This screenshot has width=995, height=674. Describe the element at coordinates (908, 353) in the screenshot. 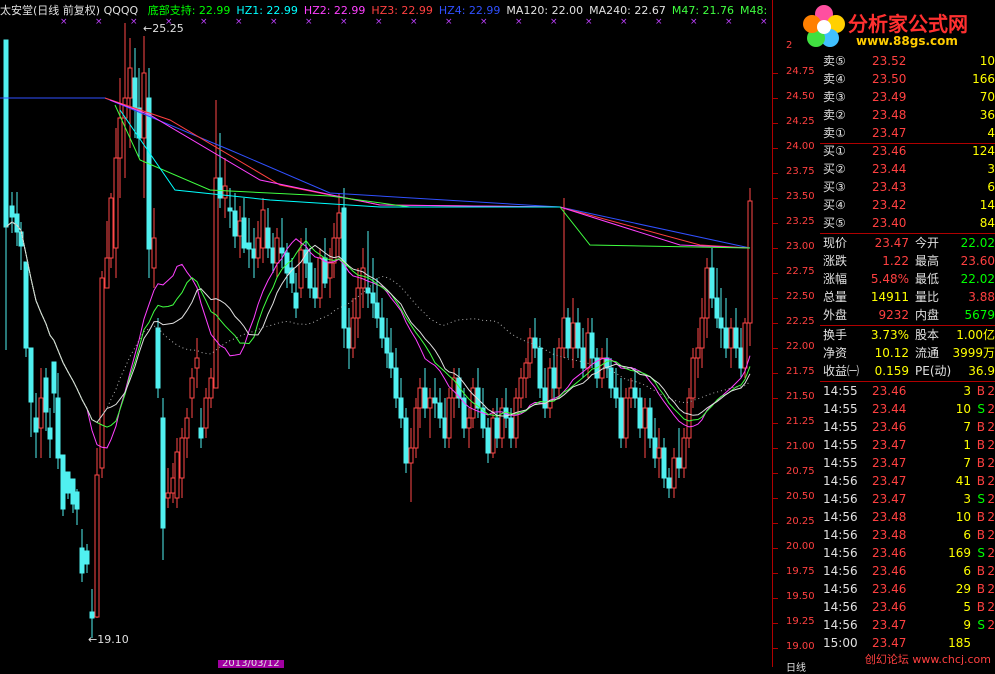

I see `fundamental-row: 净资 10.12 流通 3999万` at that location.